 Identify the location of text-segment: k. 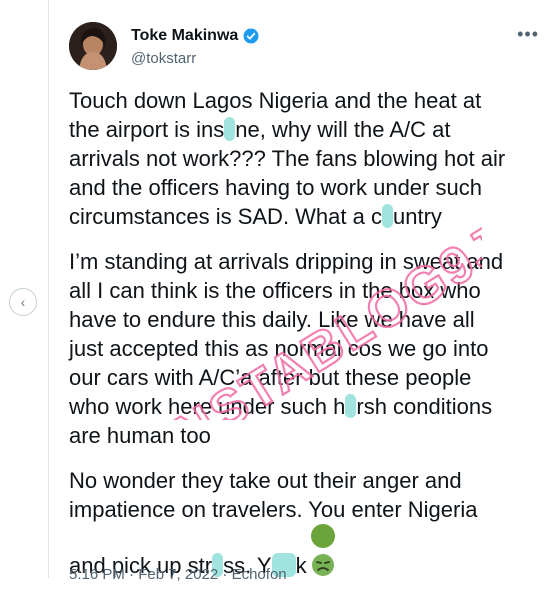
(301, 565).